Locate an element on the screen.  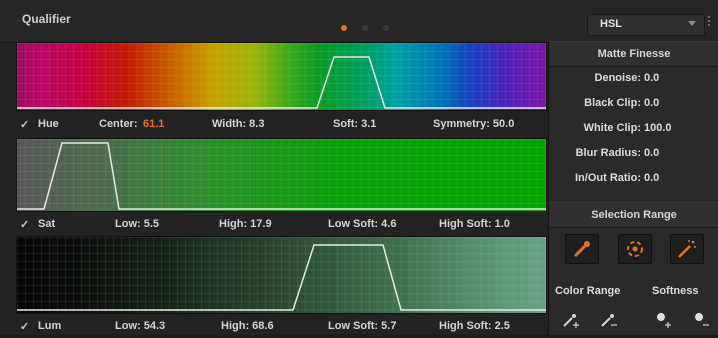
softness-minus-icon is located at coordinates (701, 319).